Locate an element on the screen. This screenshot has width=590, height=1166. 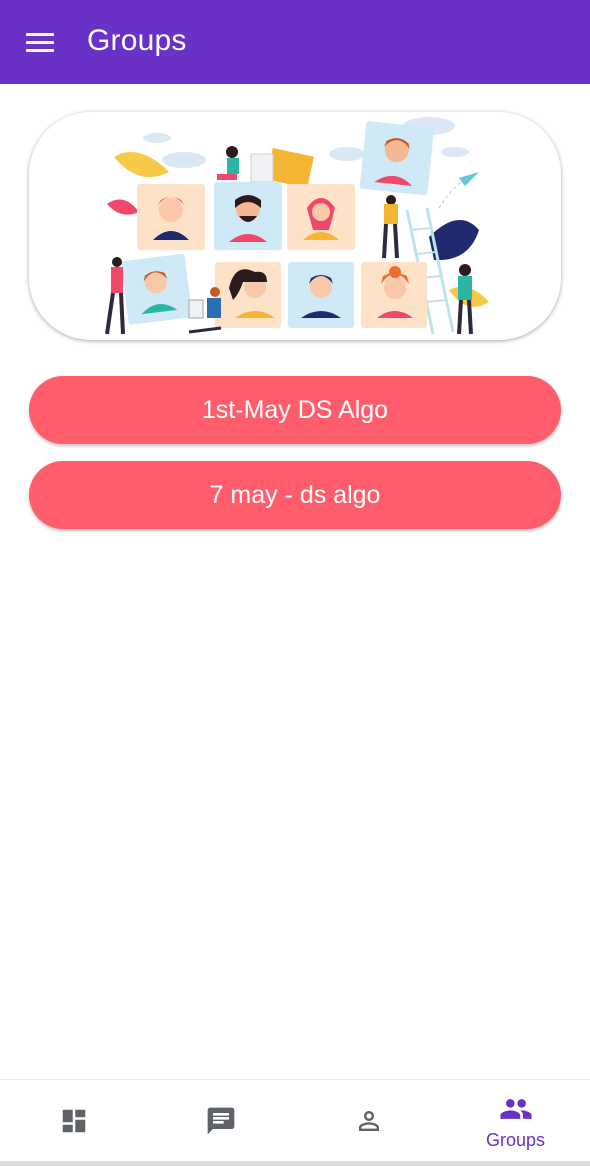
system-nav-strip is located at coordinates (295, 1163).